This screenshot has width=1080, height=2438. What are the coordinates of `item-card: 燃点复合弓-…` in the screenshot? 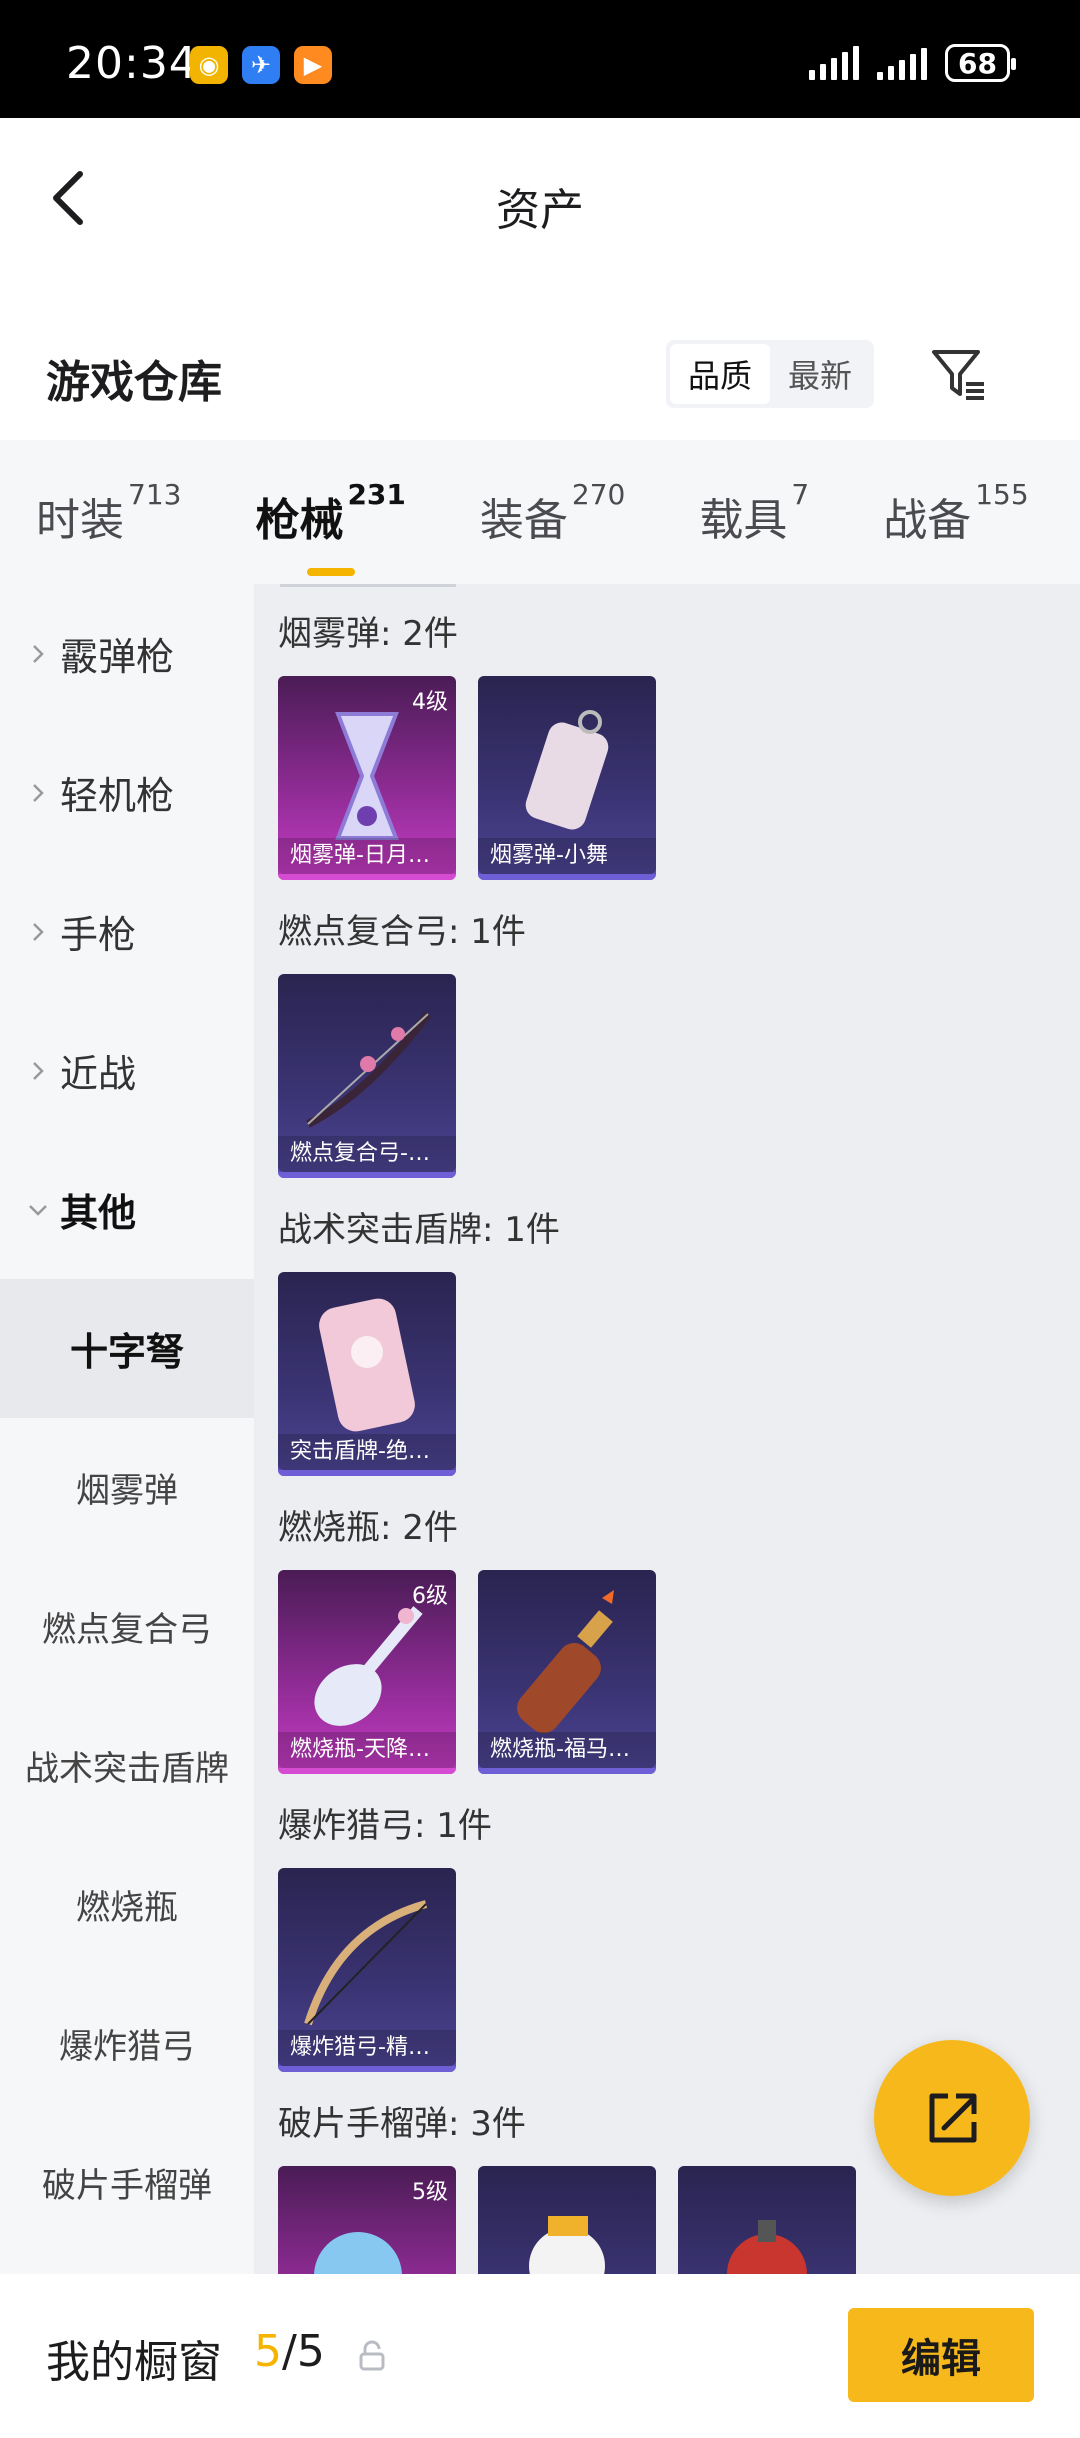 It's located at (367, 1076).